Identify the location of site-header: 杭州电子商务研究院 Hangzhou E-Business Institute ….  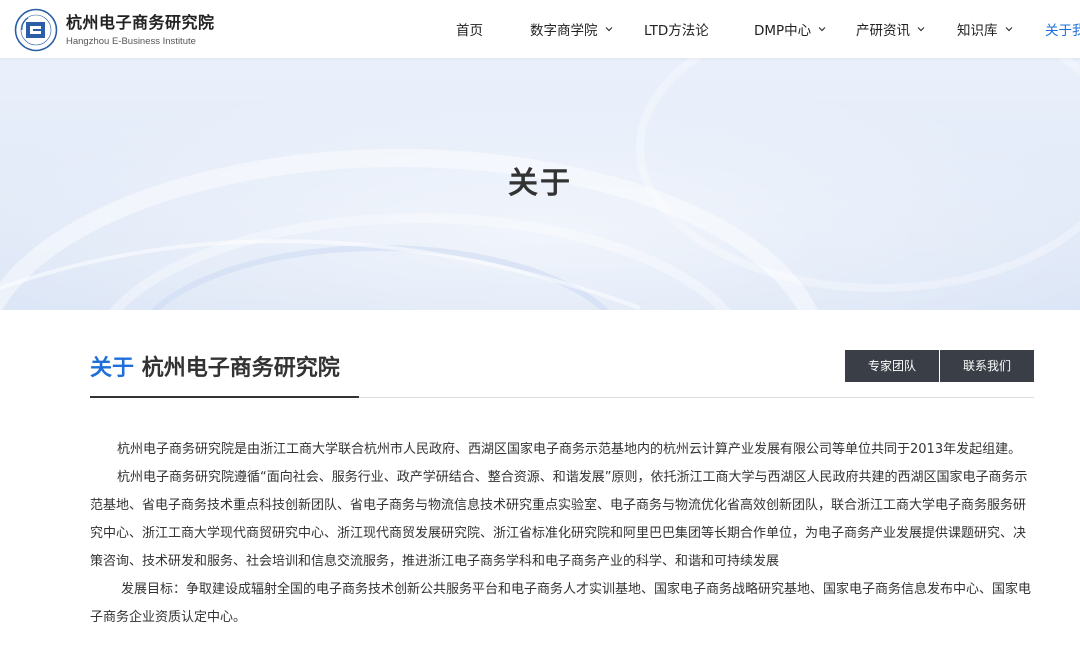
(540, 29).